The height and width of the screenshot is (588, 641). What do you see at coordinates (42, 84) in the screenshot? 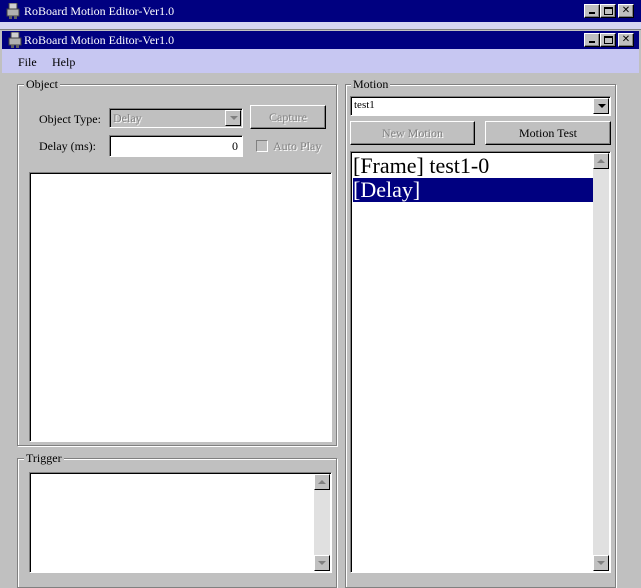
I see `object-group-label: Object` at bounding box center [42, 84].